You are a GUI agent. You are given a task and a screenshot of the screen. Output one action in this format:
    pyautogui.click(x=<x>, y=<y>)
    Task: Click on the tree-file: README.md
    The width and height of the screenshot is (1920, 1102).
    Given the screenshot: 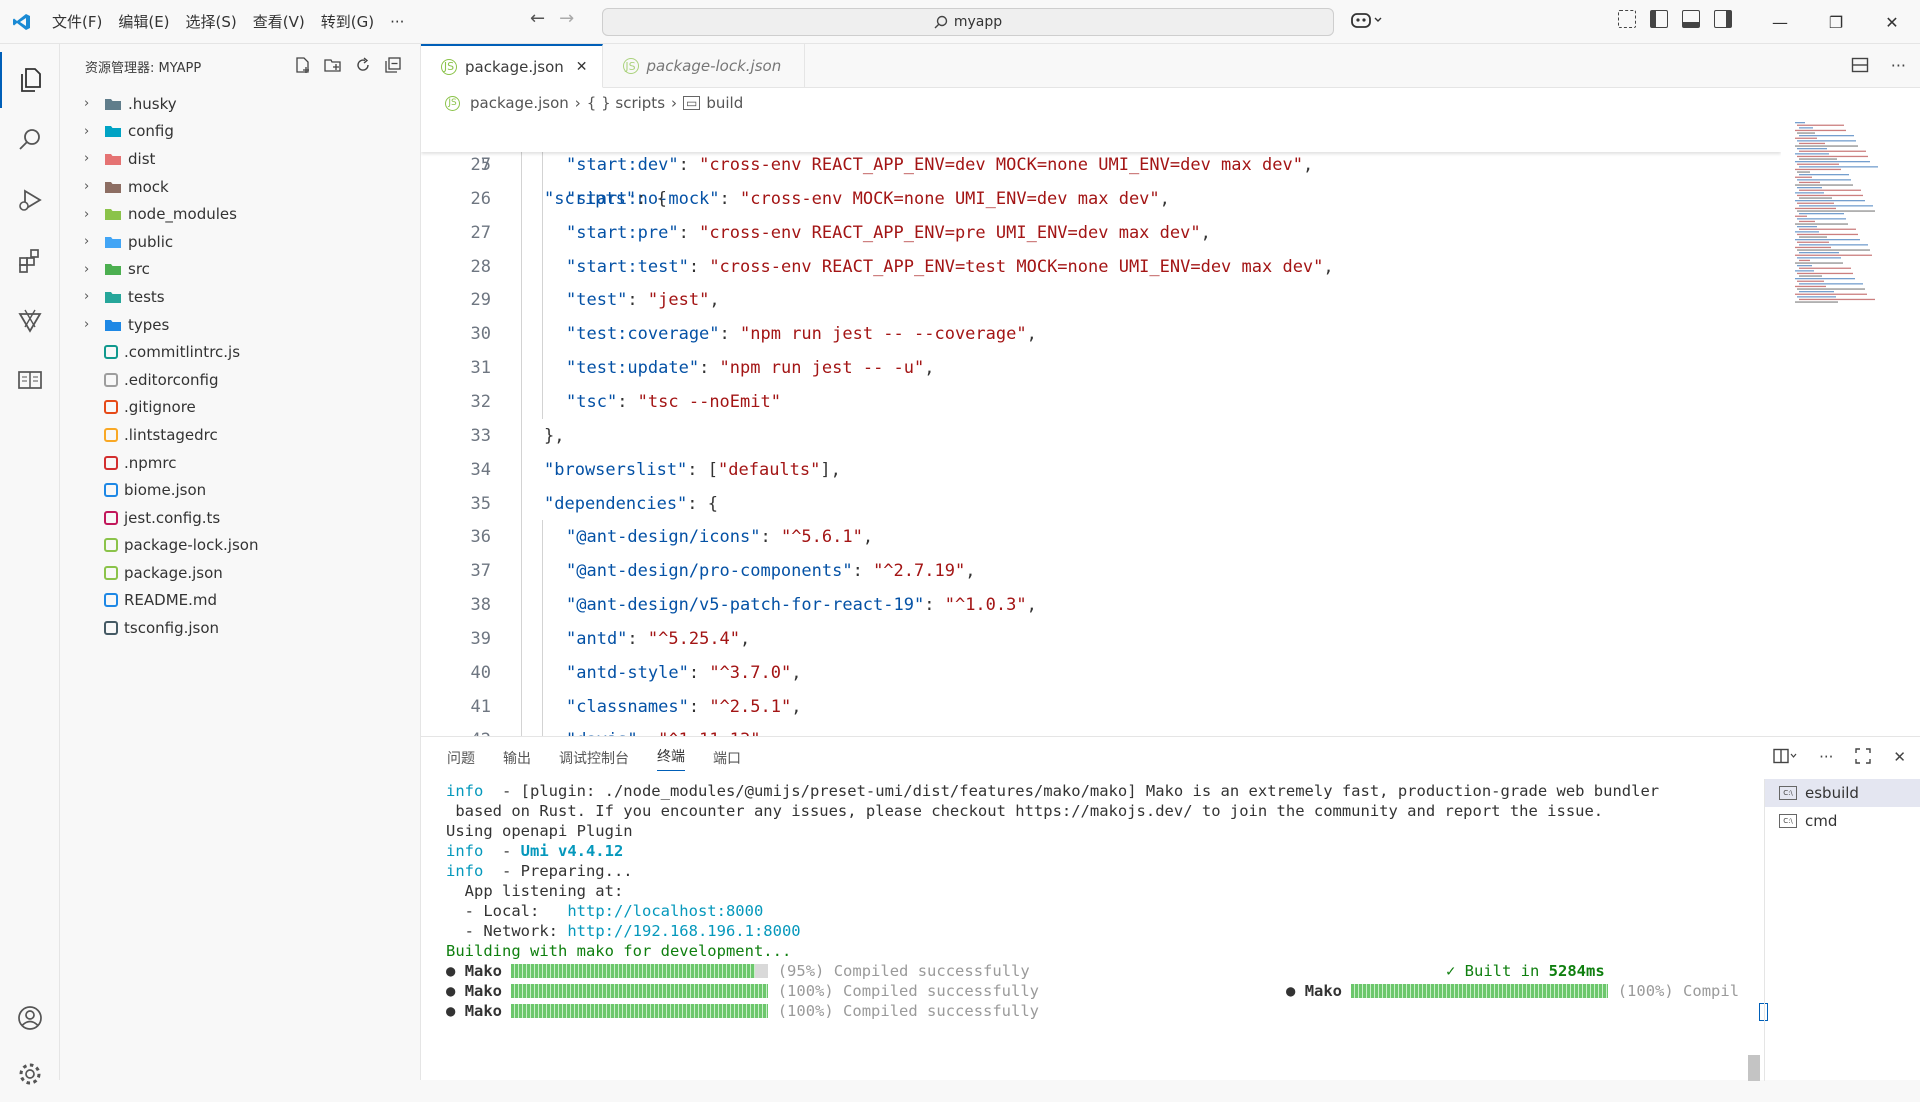 What is the action you would take?
    pyautogui.click(x=240, y=601)
    